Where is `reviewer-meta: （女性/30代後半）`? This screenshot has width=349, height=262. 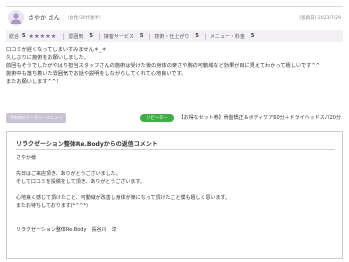
reviewer-meta: （女性/30代後半） is located at coordinates (84, 18).